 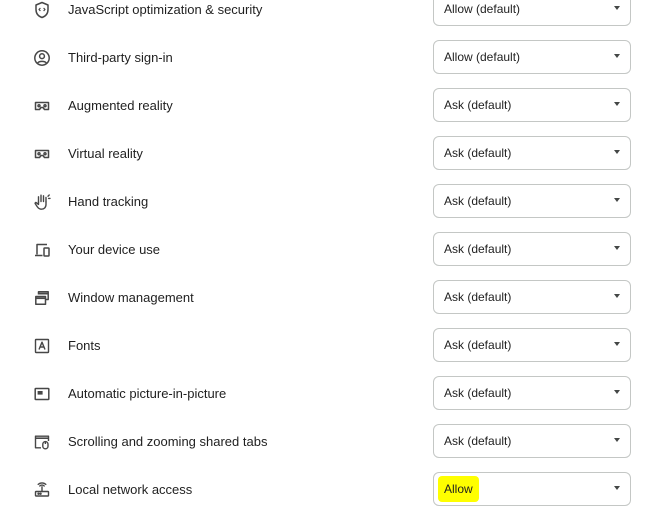 What do you see at coordinates (114, 249) in the screenshot?
I see `permission-label: Your device use` at bounding box center [114, 249].